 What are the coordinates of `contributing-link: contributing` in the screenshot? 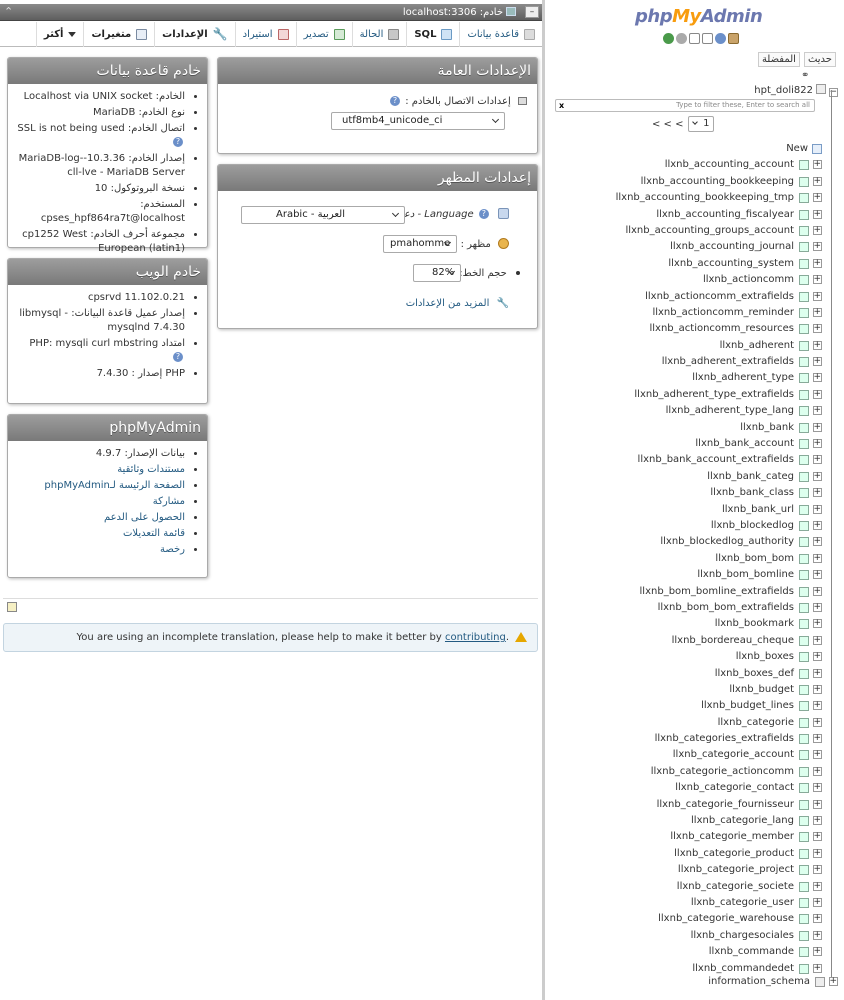 It's located at (475, 637).